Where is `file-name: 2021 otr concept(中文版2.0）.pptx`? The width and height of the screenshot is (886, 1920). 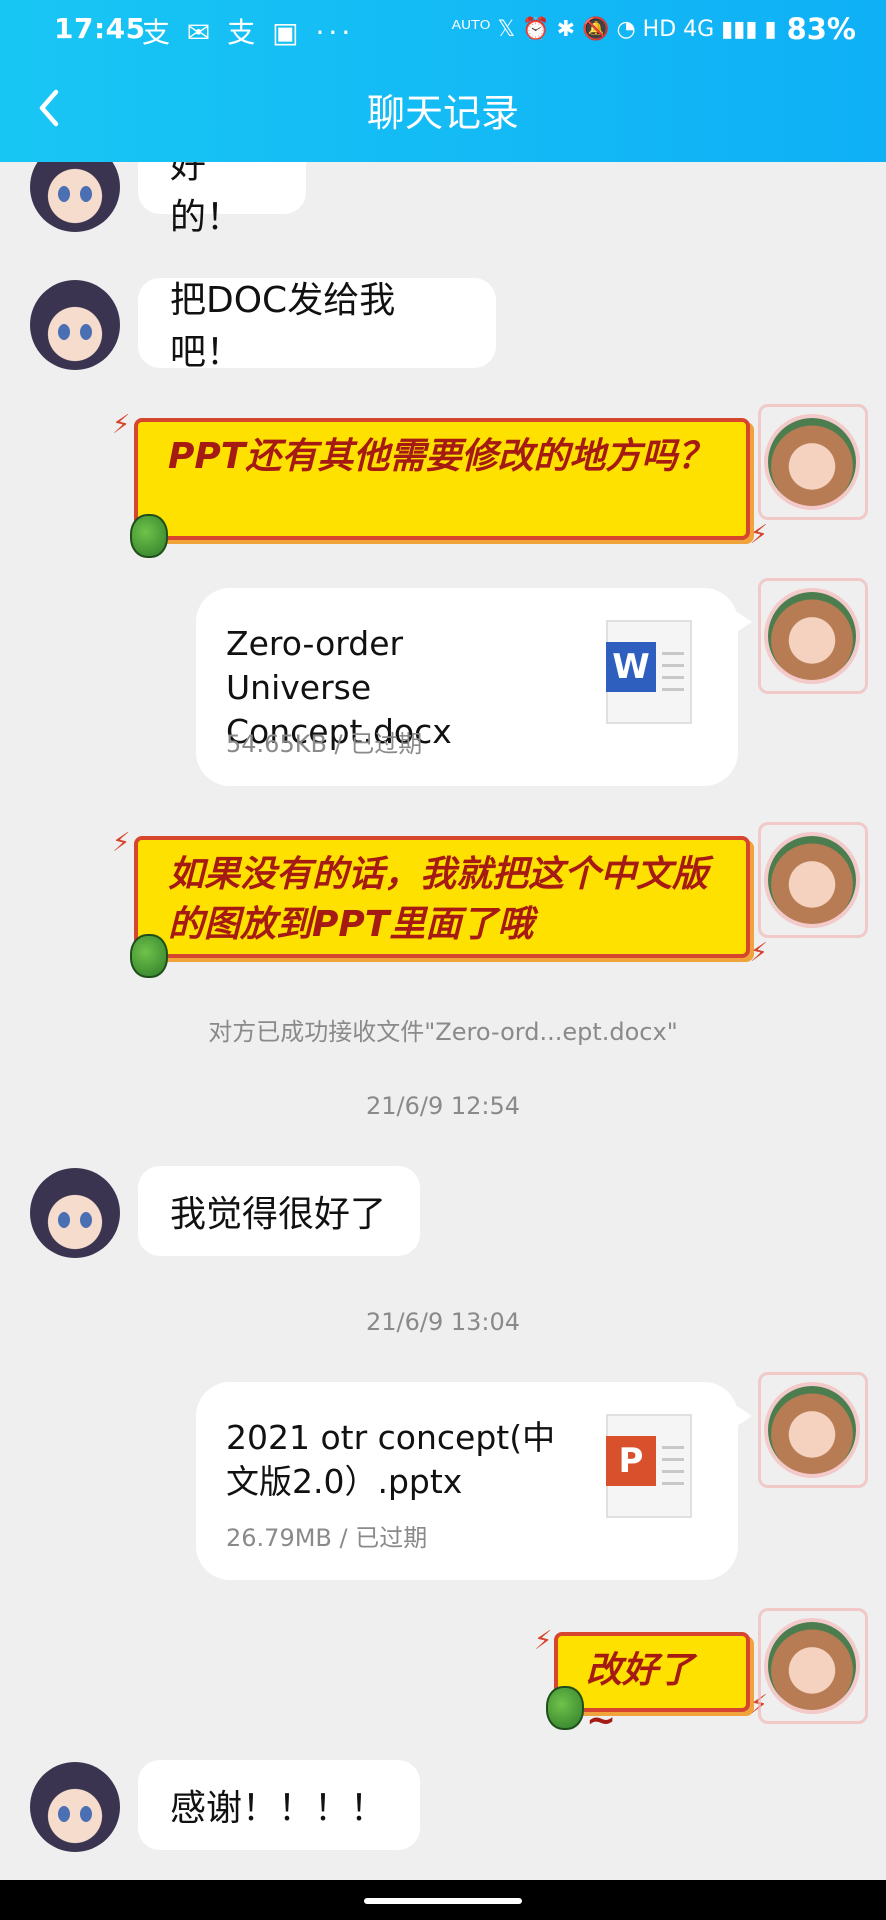 file-name: 2021 otr concept(中文版2.0）.pptx is located at coordinates (391, 1459).